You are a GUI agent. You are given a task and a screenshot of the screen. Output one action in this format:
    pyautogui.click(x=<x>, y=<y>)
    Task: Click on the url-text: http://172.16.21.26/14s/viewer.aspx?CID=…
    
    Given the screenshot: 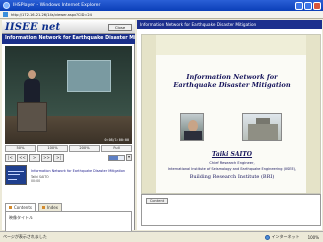 What is the action you would take?
    pyautogui.click(x=51, y=15)
    